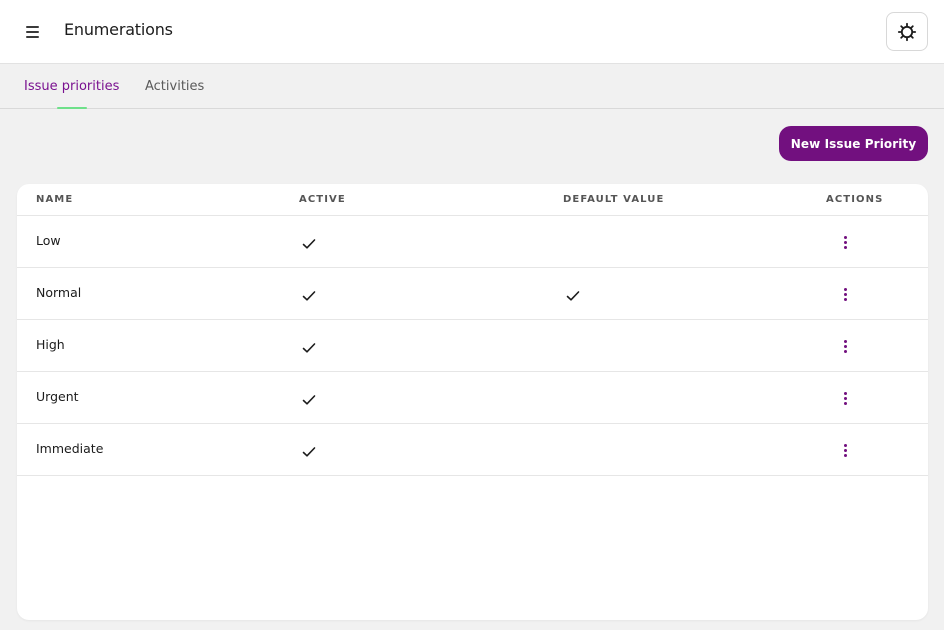 This screenshot has width=944, height=630. I want to click on gear-icon, so click(907, 31).